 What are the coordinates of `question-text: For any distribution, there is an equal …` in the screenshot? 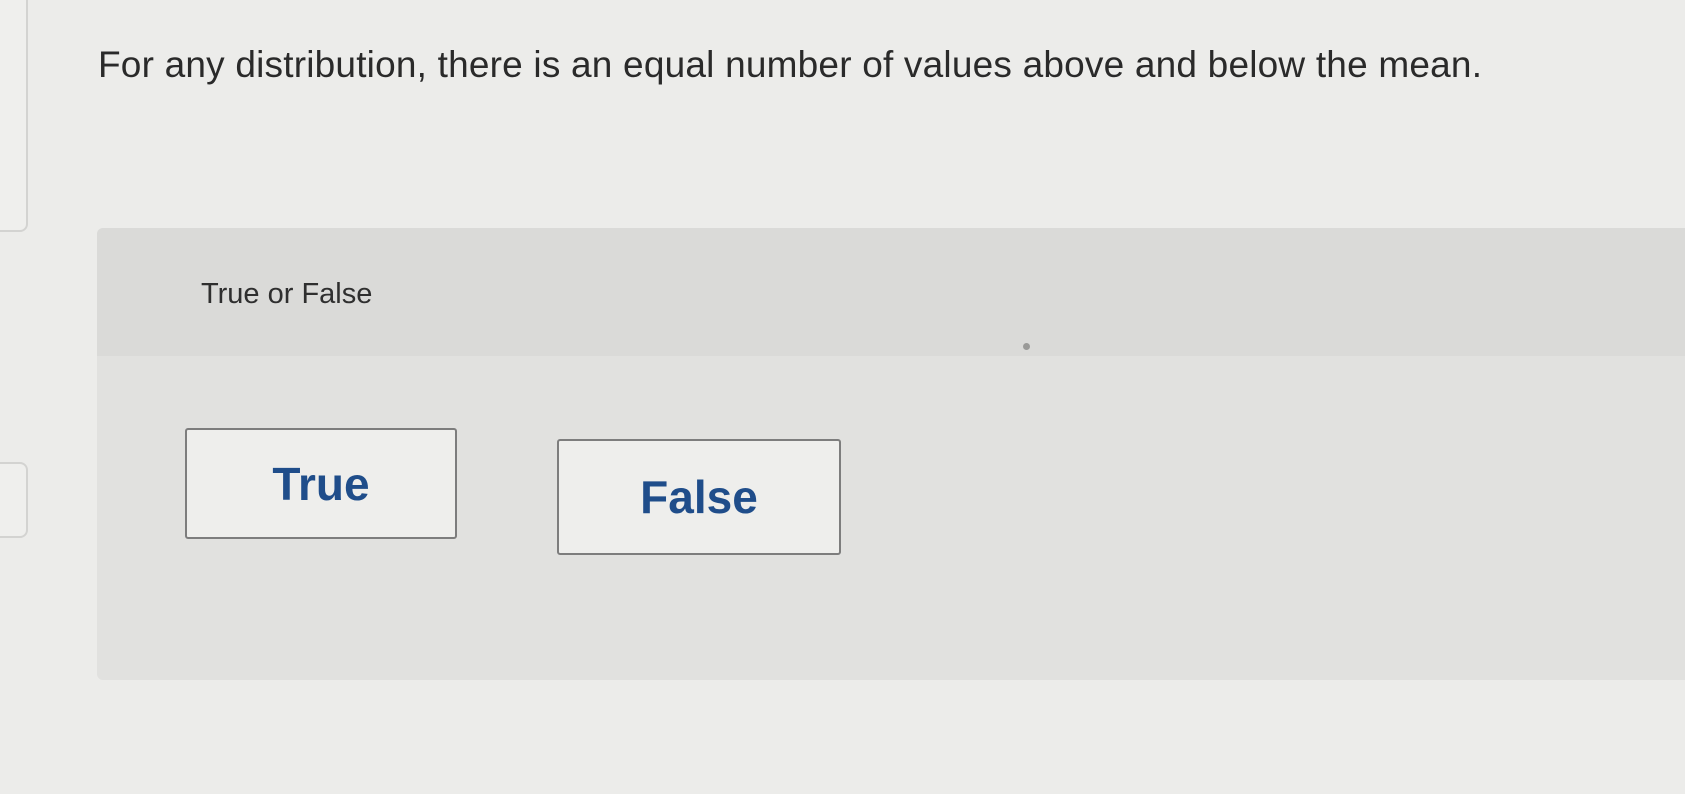 It's located at (790, 64).